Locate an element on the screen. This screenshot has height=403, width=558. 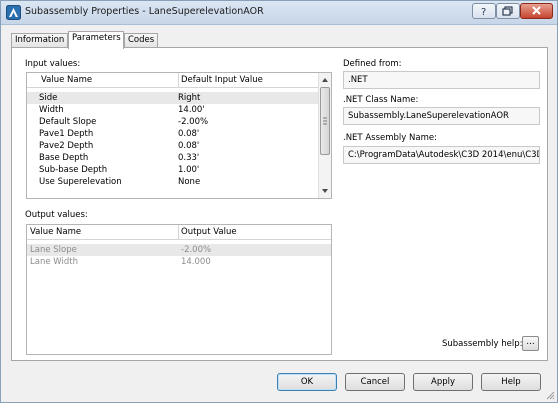
input-row: Sub-base Depth 1.00' is located at coordinates (172, 170).